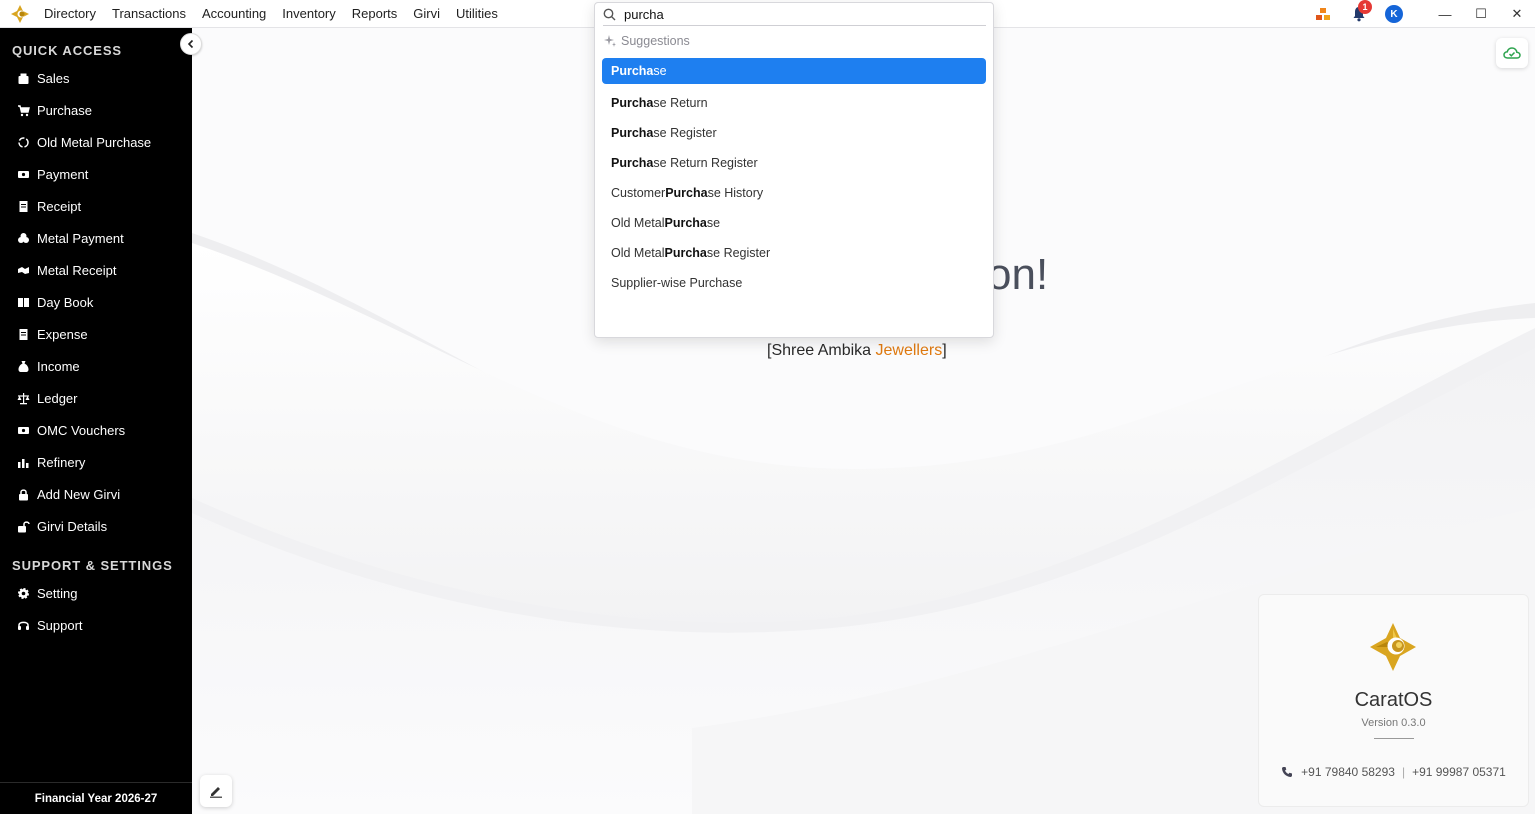 Image resolution: width=1535 pixels, height=814 pixels. I want to click on menu-girvi: Girvi, so click(426, 13).